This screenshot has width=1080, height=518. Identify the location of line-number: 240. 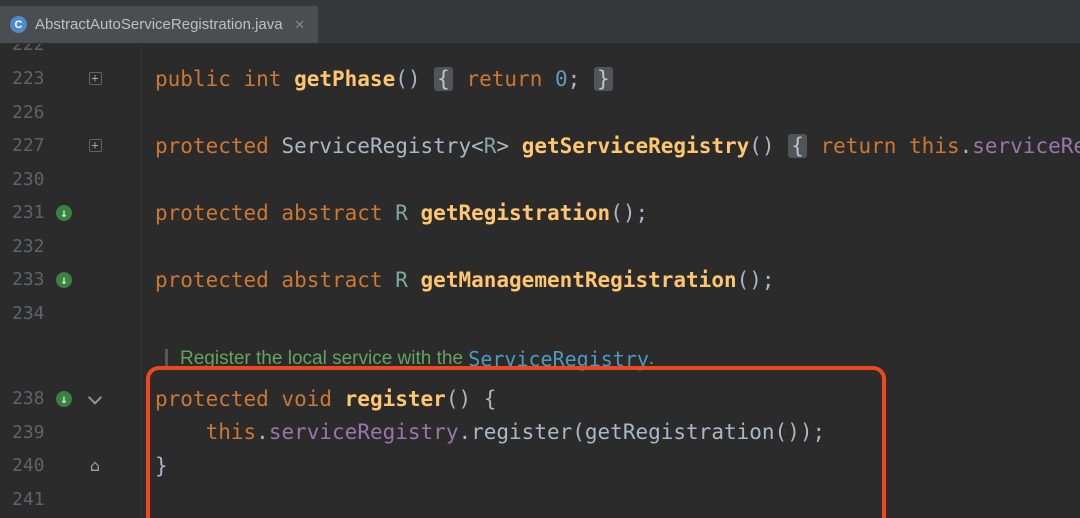
(24, 465).